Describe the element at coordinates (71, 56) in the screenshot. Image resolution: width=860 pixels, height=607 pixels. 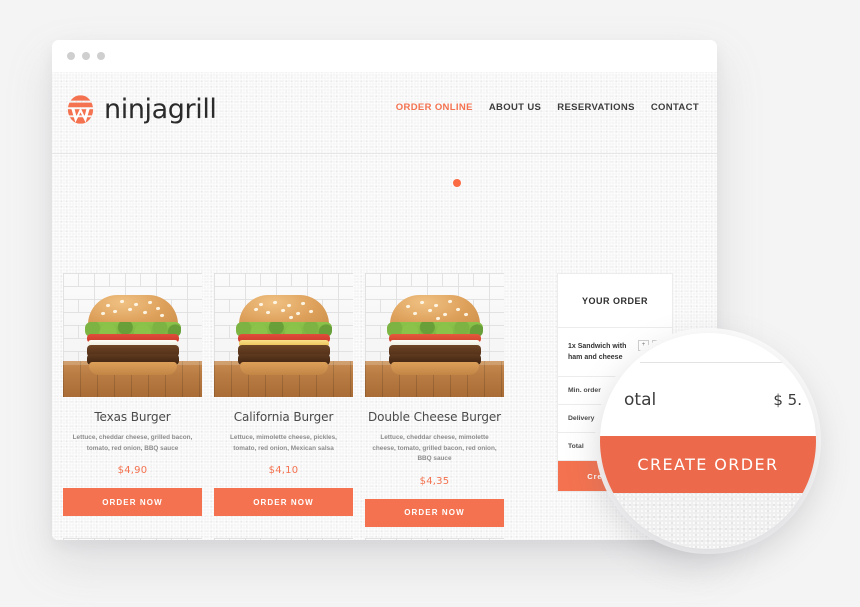
I see `close-dot-icon` at that location.